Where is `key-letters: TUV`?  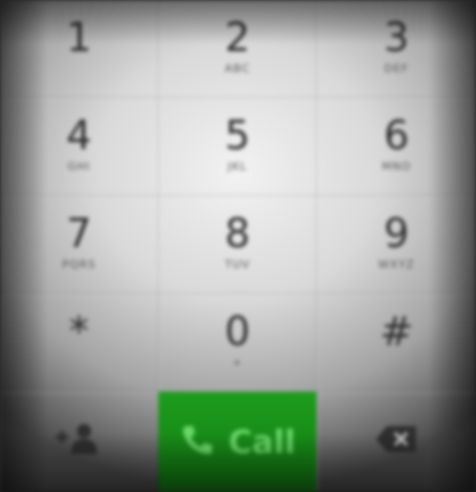 key-letters: TUV is located at coordinates (237, 264).